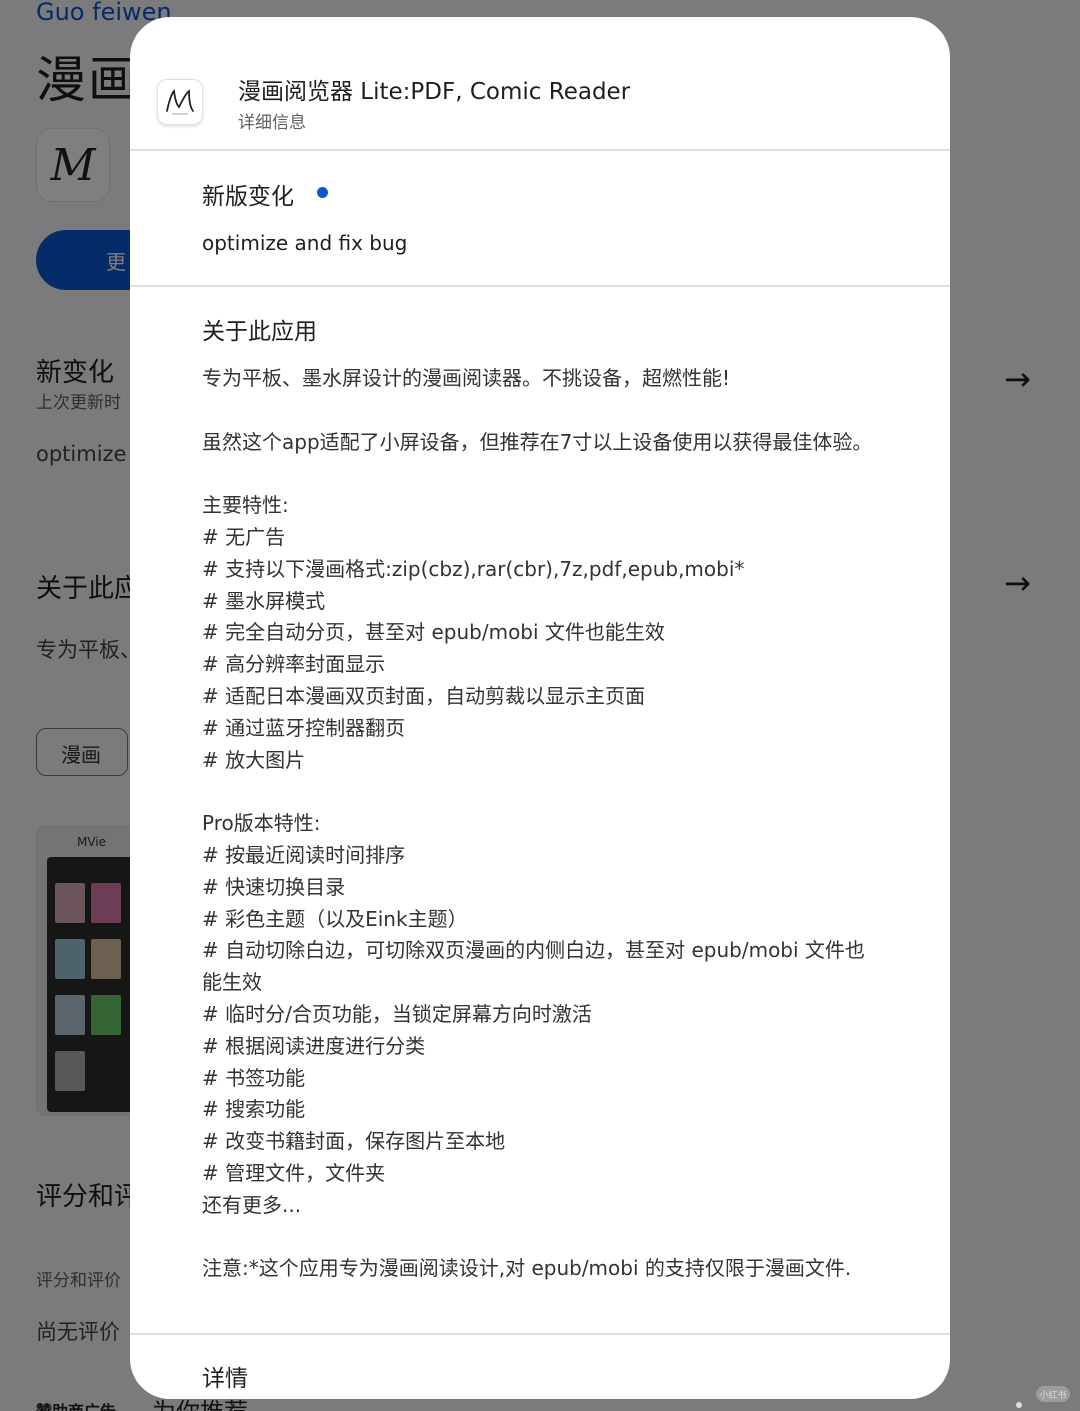 The image size is (1080, 1411). Describe the element at coordinates (466, 378) in the screenshot. I see `about-intro: 专为平板、墨水屏设计的漫画阅读器。不挑设备，超燃性能!` at that location.